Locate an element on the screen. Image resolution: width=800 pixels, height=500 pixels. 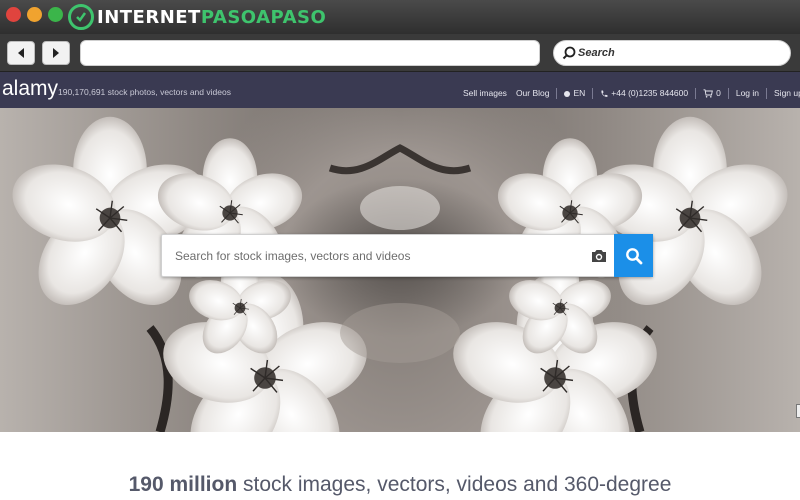
browser-toolbar: Search is located at coordinates (400, 53).